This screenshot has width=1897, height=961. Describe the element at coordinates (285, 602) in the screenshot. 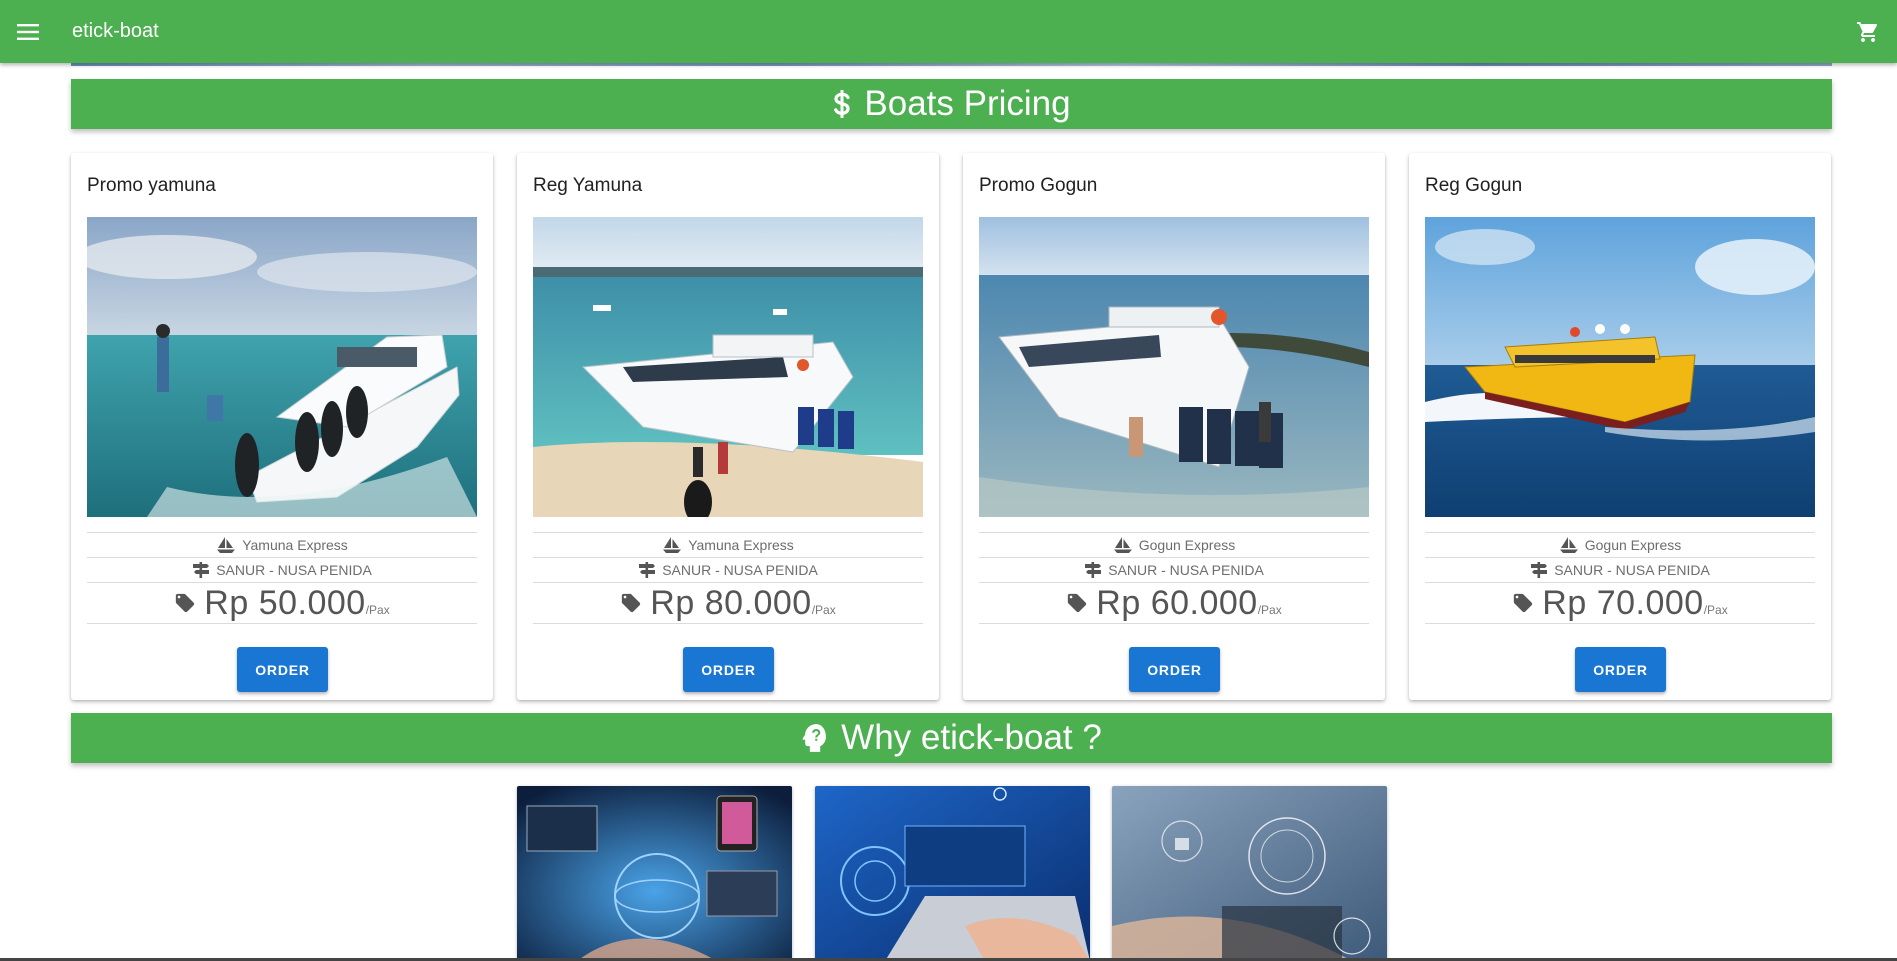

I see `price-value: Rp 50.000` at that location.